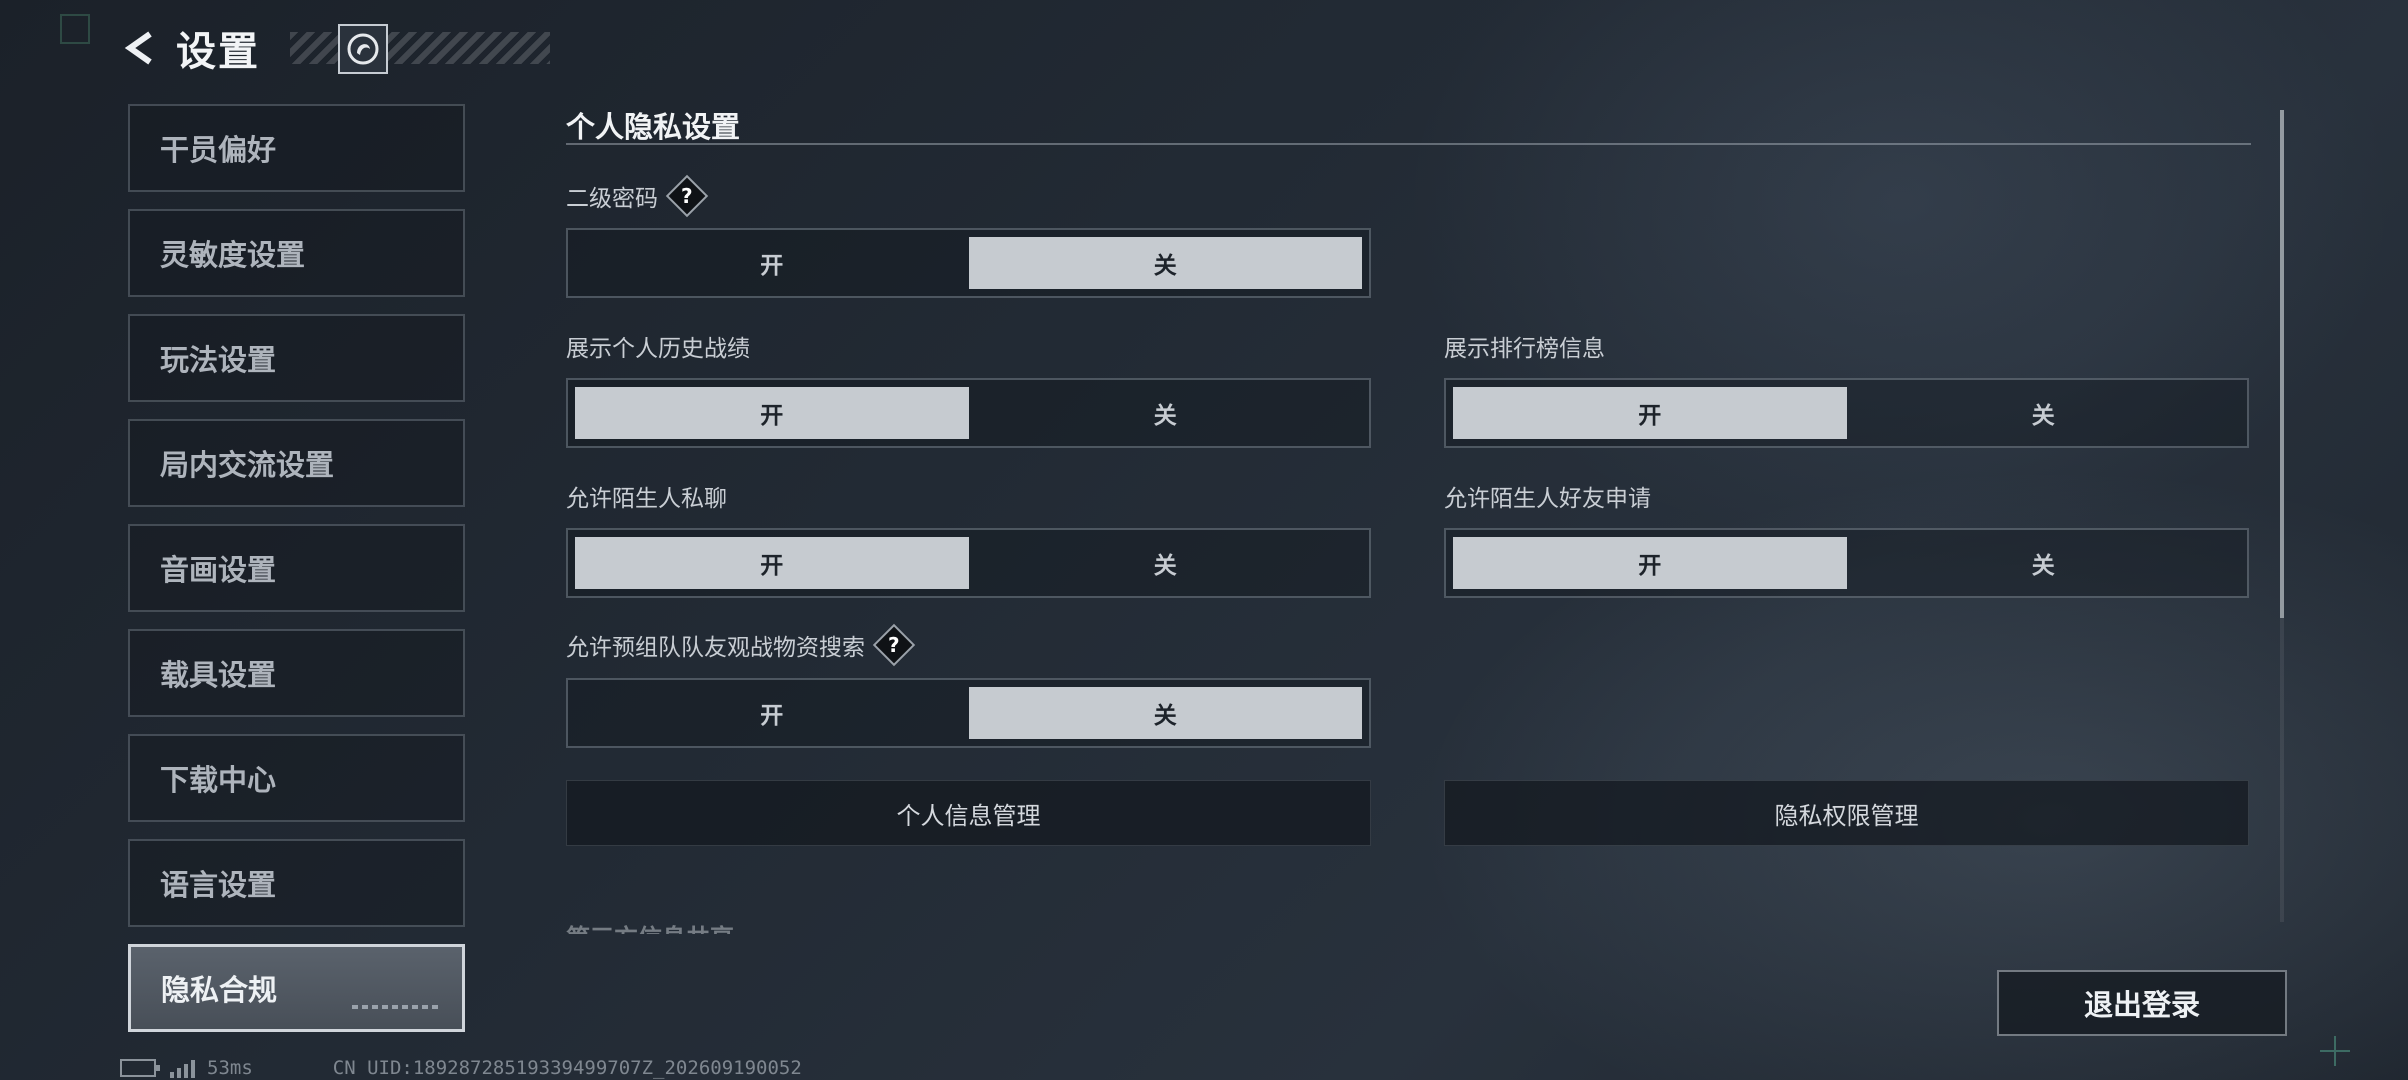  I want to click on corner-decoration, so click(75, 29).